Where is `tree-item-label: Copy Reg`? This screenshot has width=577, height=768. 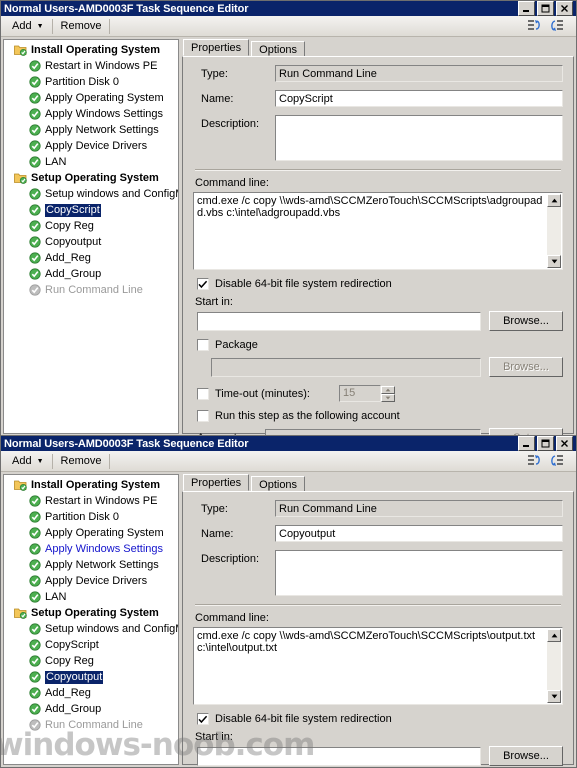
tree-item-label: Copy Reg is located at coordinates (69, 660).